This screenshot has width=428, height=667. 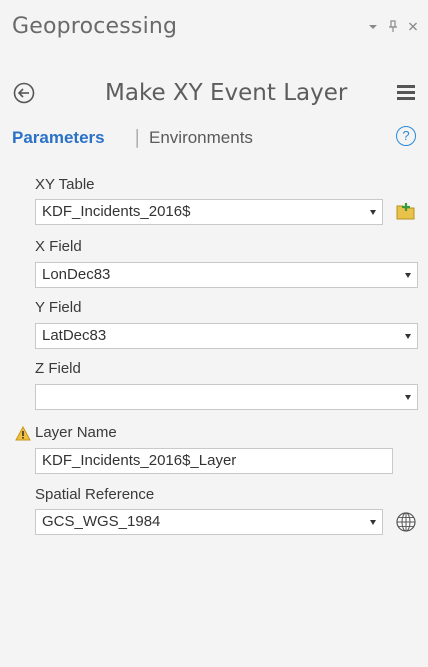 I want to click on spatial-reference-label: Spatial Reference, so click(x=95, y=494).